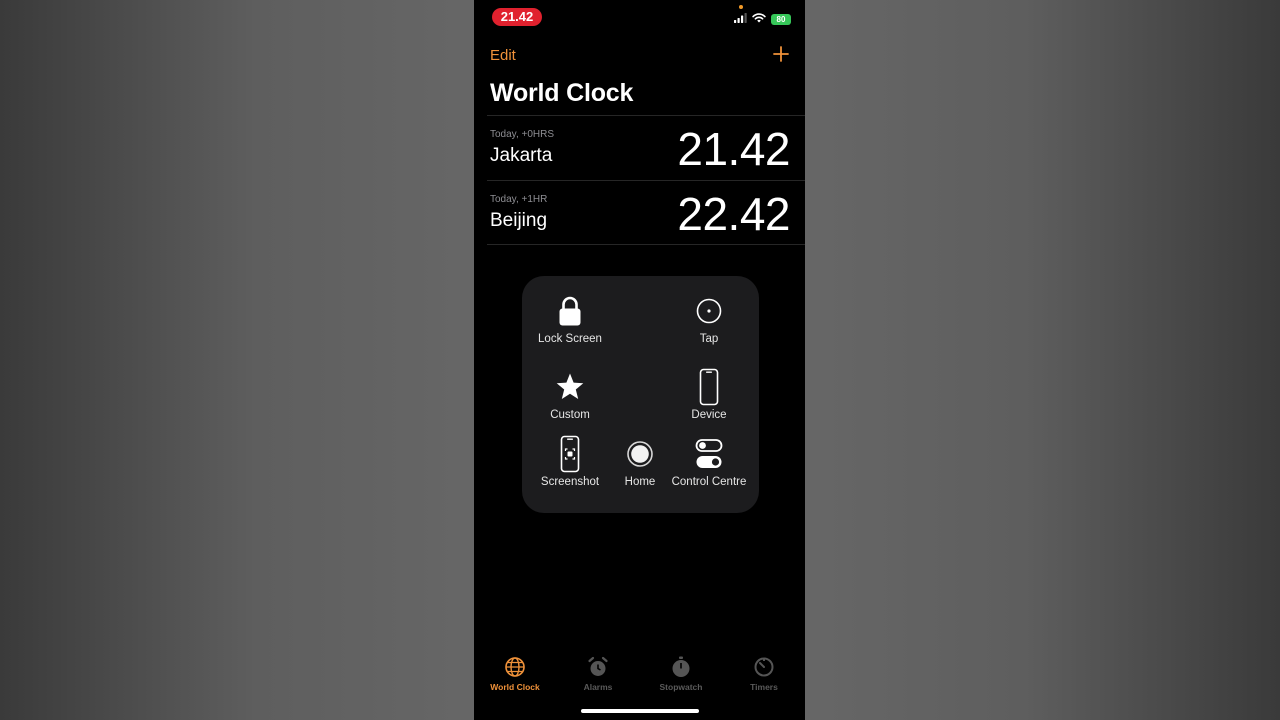 The height and width of the screenshot is (720, 1280). Describe the element at coordinates (709, 482) in the screenshot. I see `assistive-item-label: Control Centre` at that location.